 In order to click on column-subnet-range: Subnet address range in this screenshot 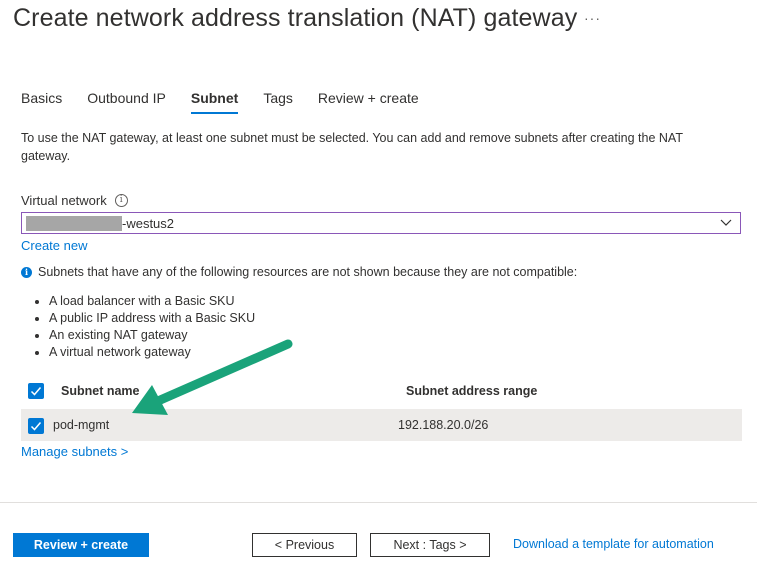, I will do `click(471, 391)`.